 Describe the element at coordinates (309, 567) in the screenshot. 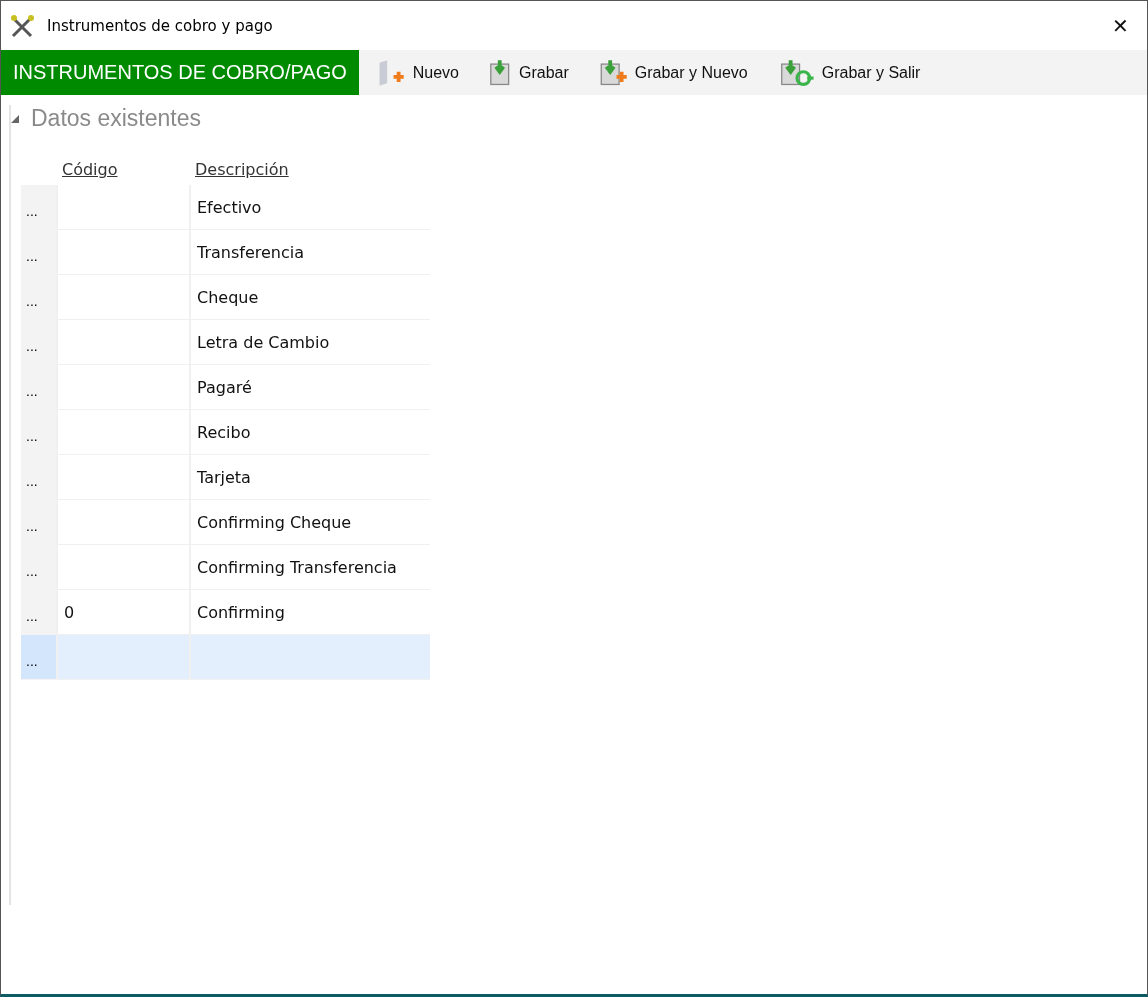

I see `table-cell: Confirming Transferencia` at that location.